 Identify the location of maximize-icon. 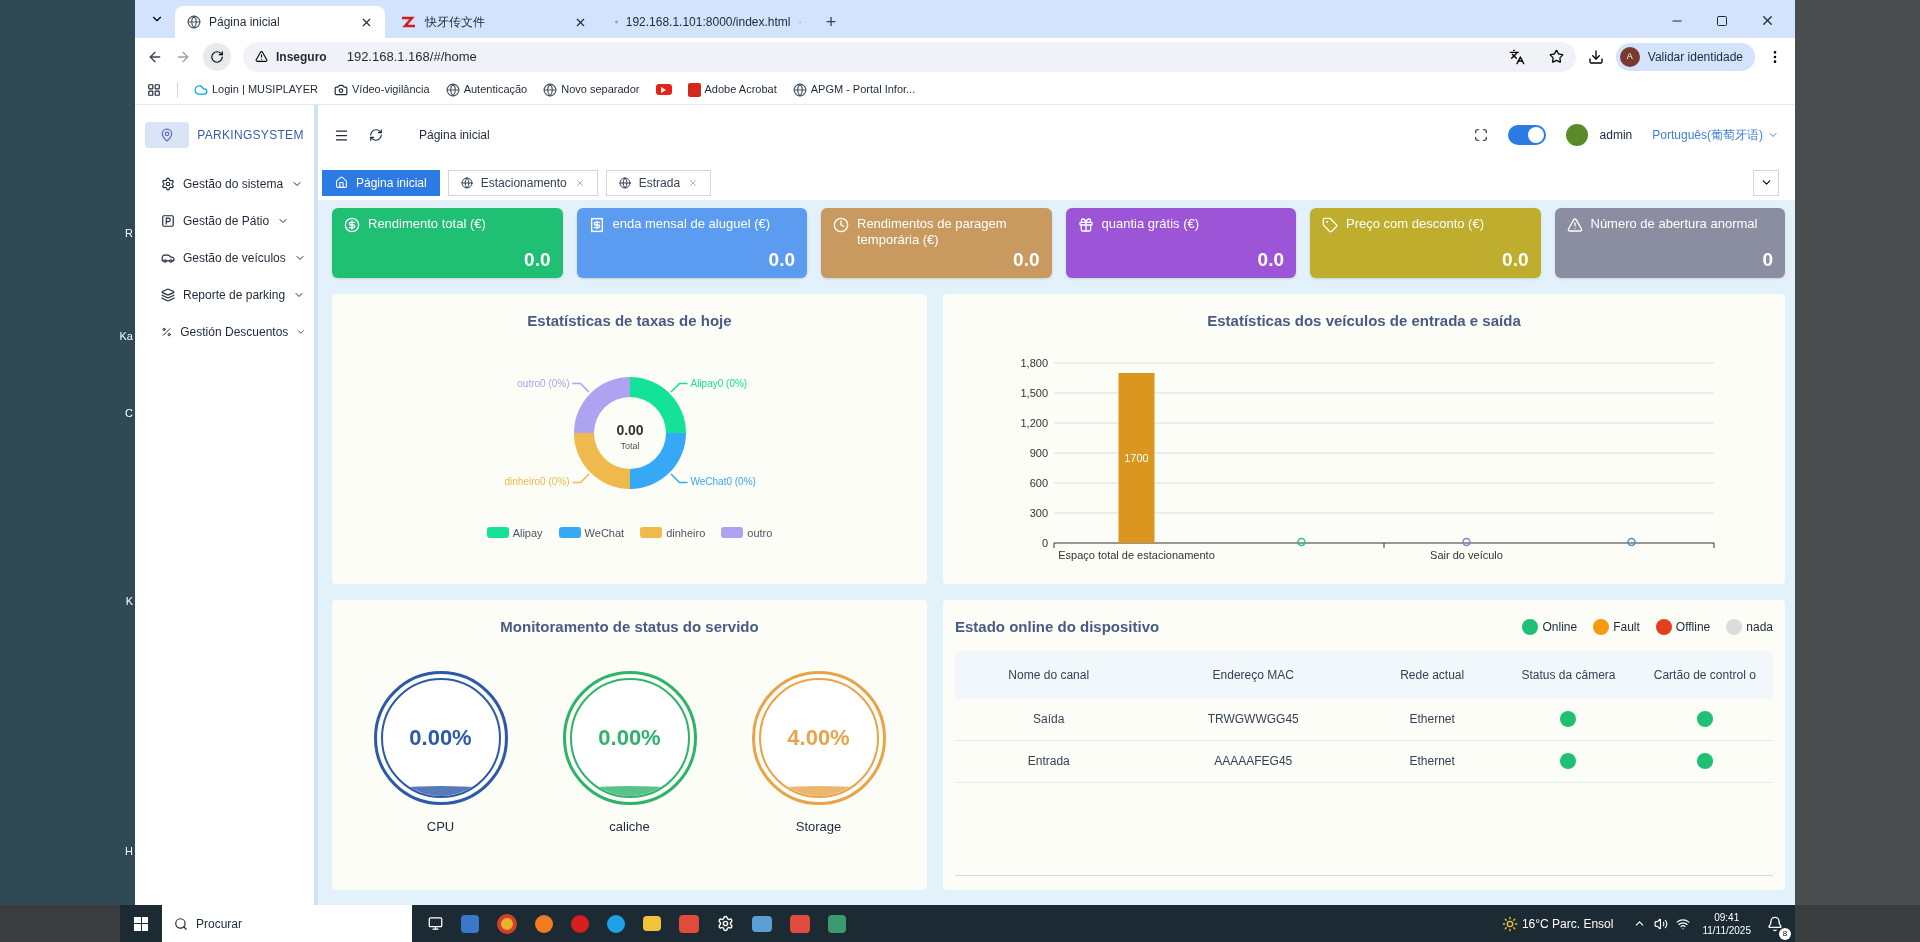
(1722, 20).